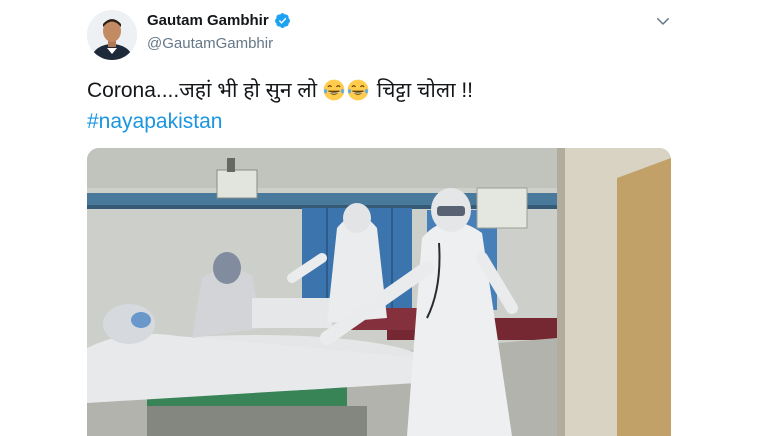 The width and height of the screenshot is (784, 436). I want to click on chevron-down-icon, so click(663, 21).